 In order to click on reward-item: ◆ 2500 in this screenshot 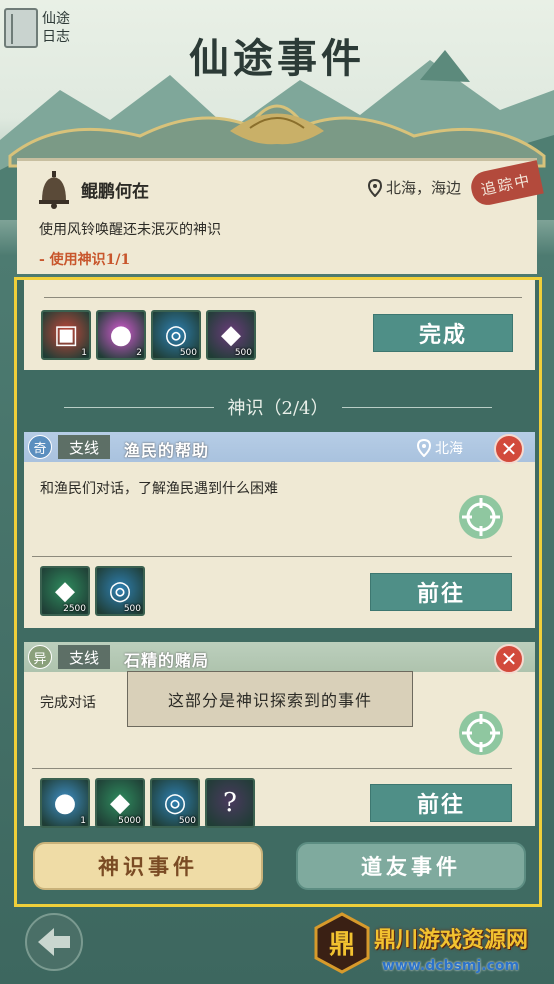, I will do `click(65, 591)`.